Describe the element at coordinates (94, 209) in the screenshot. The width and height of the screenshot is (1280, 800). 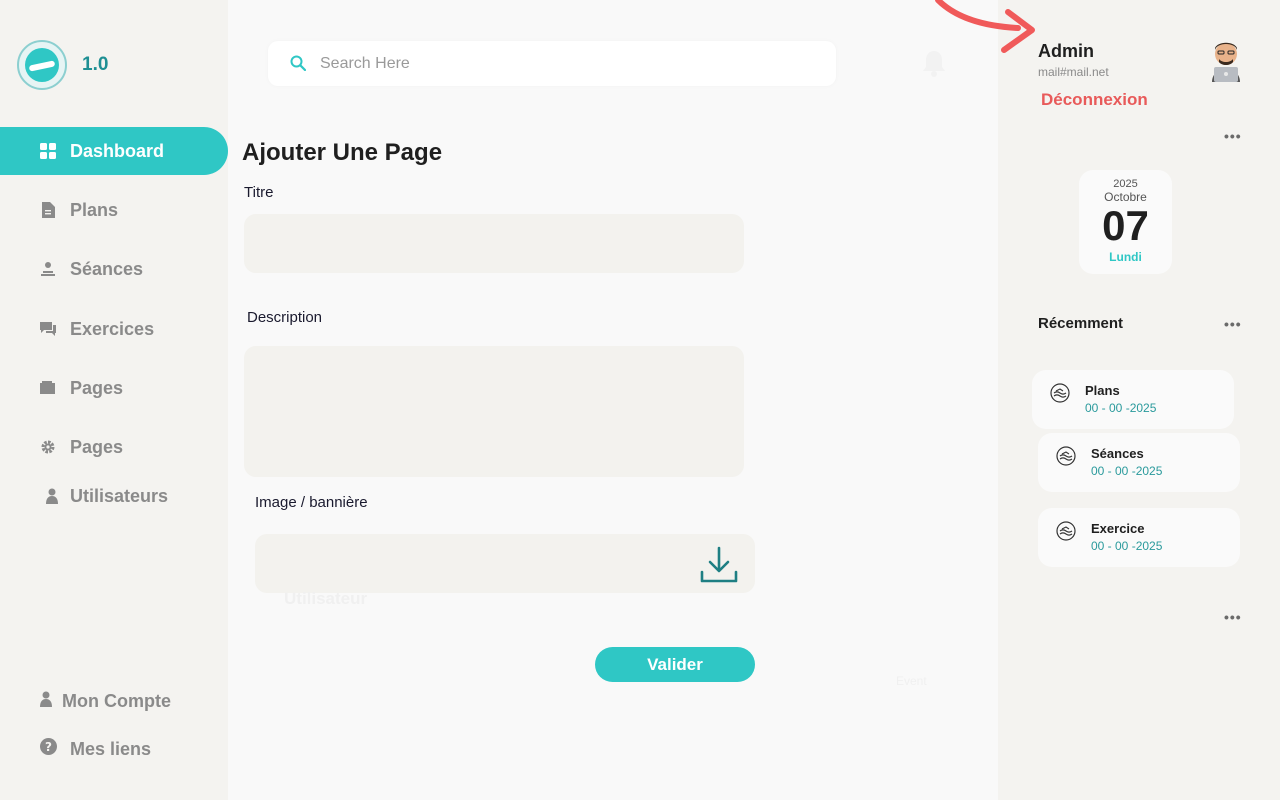
I see `sidebar-item-label: Plans` at that location.